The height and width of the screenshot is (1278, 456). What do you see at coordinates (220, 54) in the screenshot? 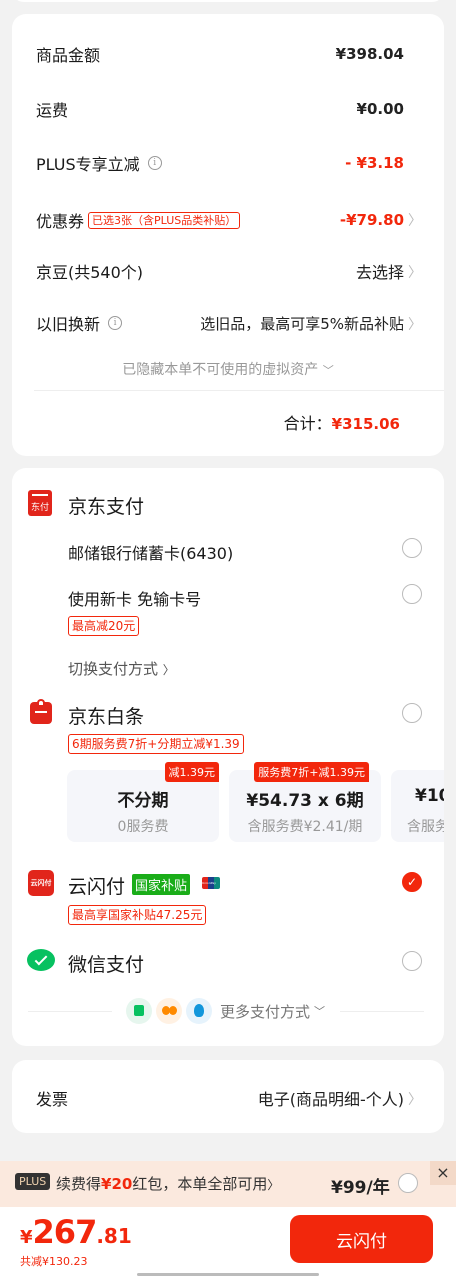
I see `goods-amount-row: 商品金额 ¥398.04` at bounding box center [220, 54].